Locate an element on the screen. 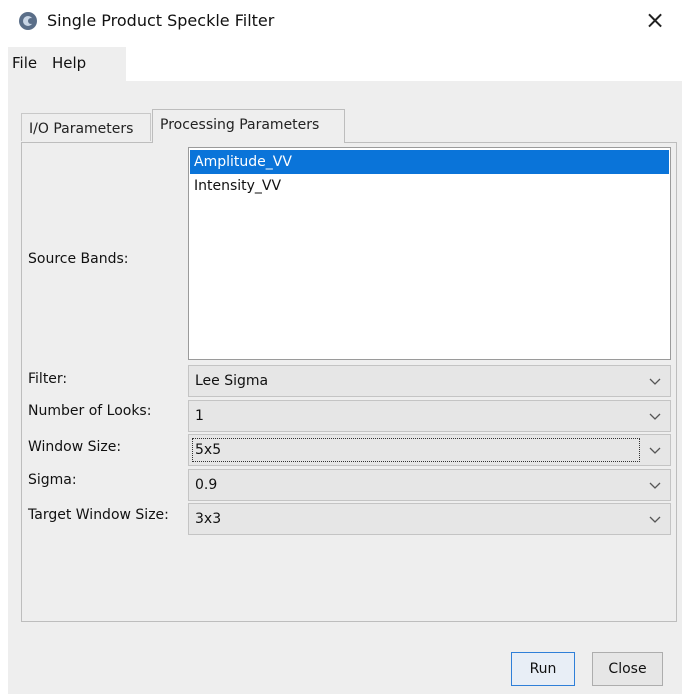 This screenshot has width=682, height=694. menu-bar: File Help is located at coordinates (67, 64).